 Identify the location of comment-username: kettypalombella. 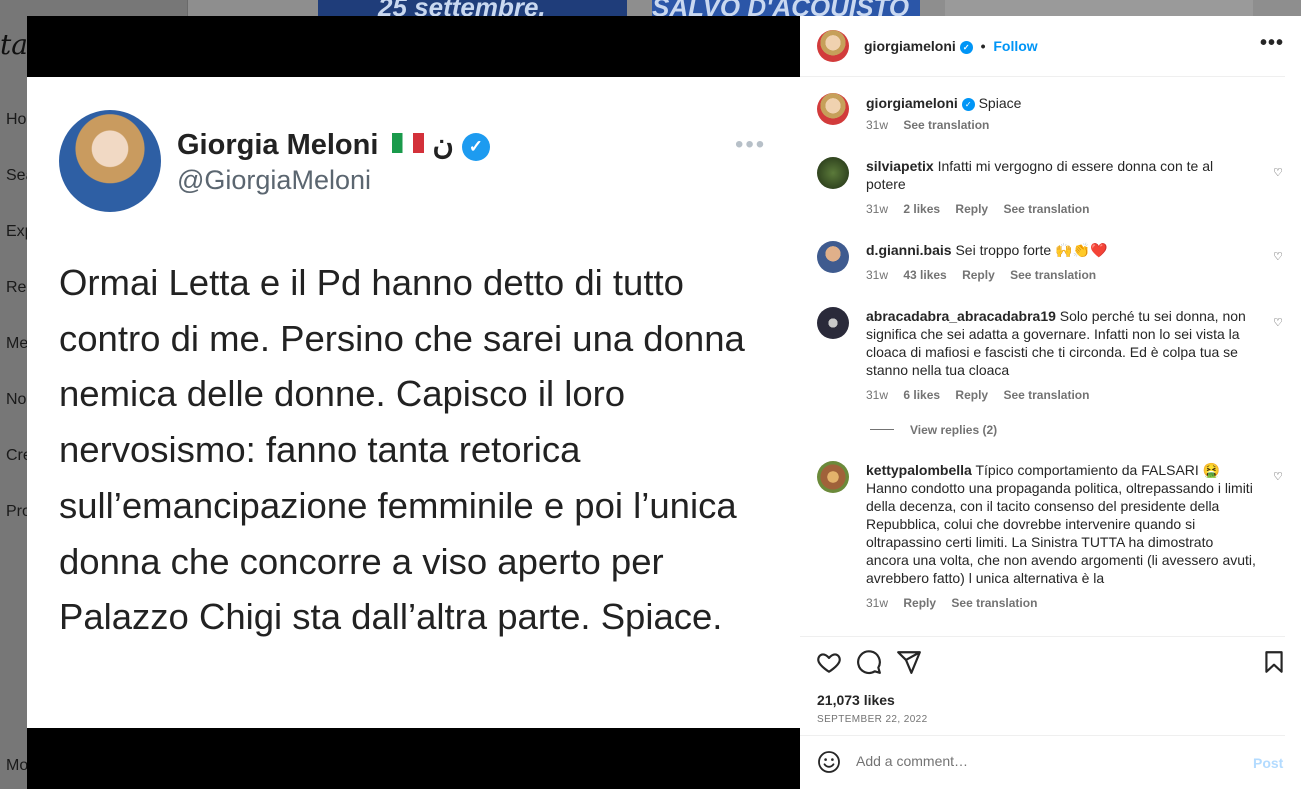
(919, 470).